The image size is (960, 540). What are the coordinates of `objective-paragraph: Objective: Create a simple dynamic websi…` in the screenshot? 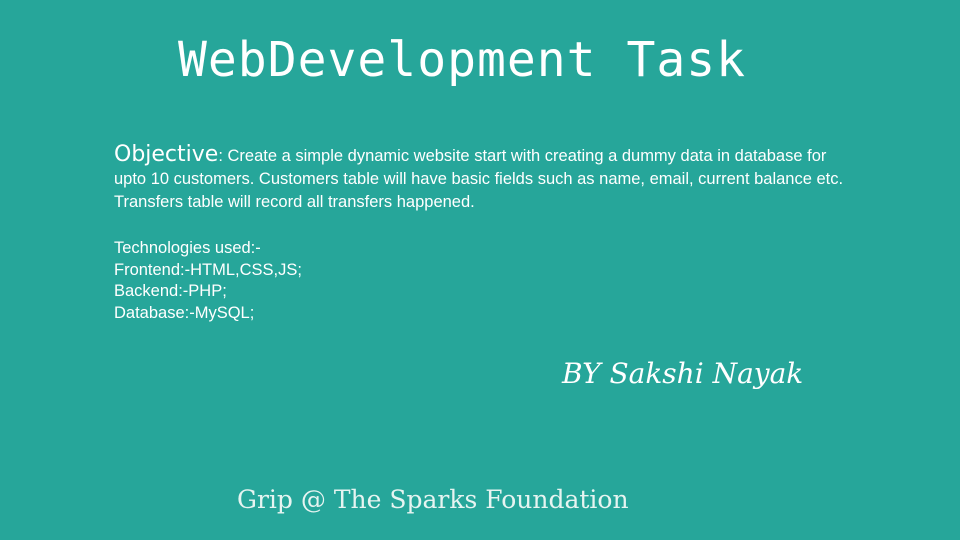 It's located at (484, 178).